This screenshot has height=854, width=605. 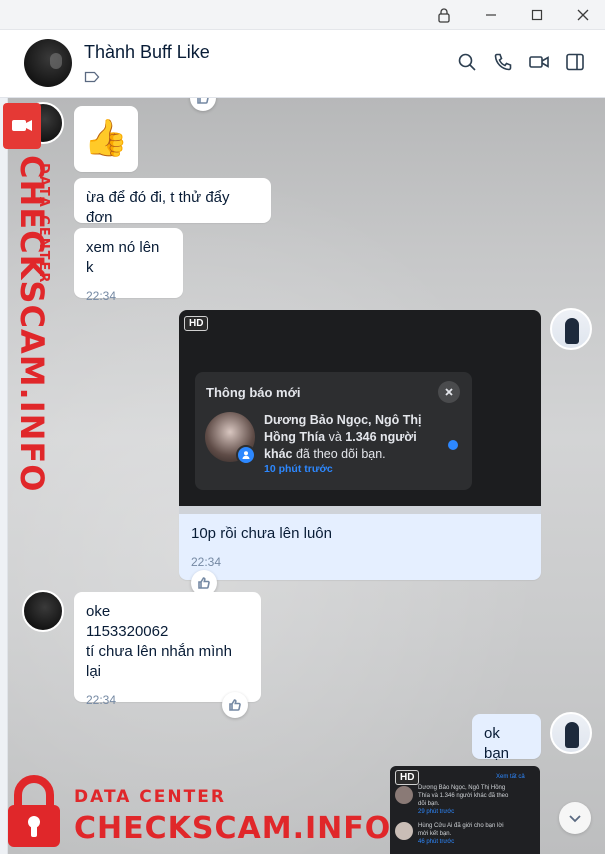 I want to click on lock-icon, so click(x=444, y=15).